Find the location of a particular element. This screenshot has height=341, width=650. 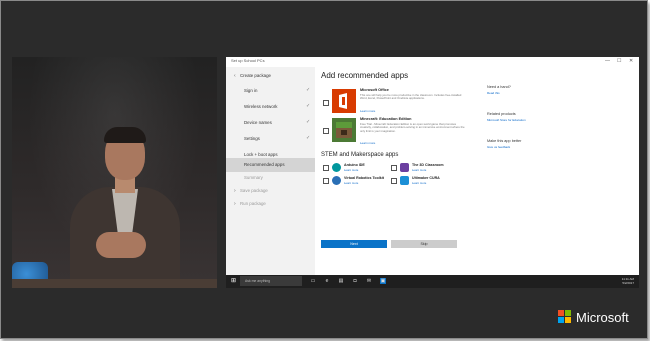

arduino-name: Arduino IDE is located at coordinates (354, 165).